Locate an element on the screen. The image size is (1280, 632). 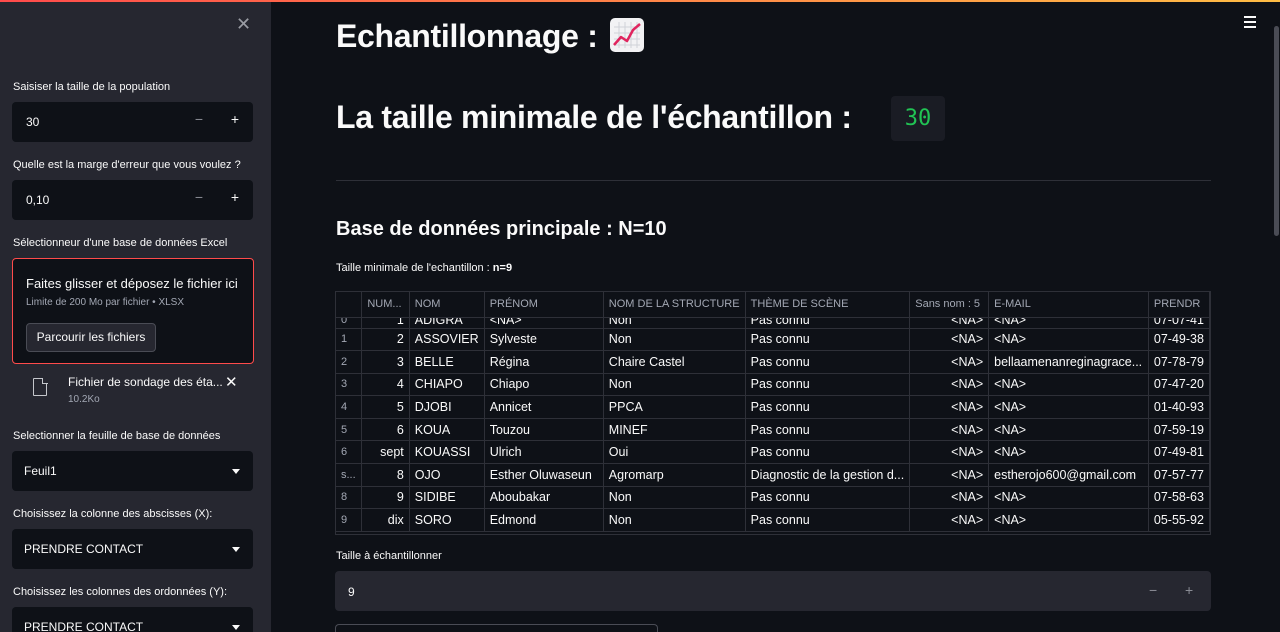
table-cell: Chiapo is located at coordinates (544, 385).